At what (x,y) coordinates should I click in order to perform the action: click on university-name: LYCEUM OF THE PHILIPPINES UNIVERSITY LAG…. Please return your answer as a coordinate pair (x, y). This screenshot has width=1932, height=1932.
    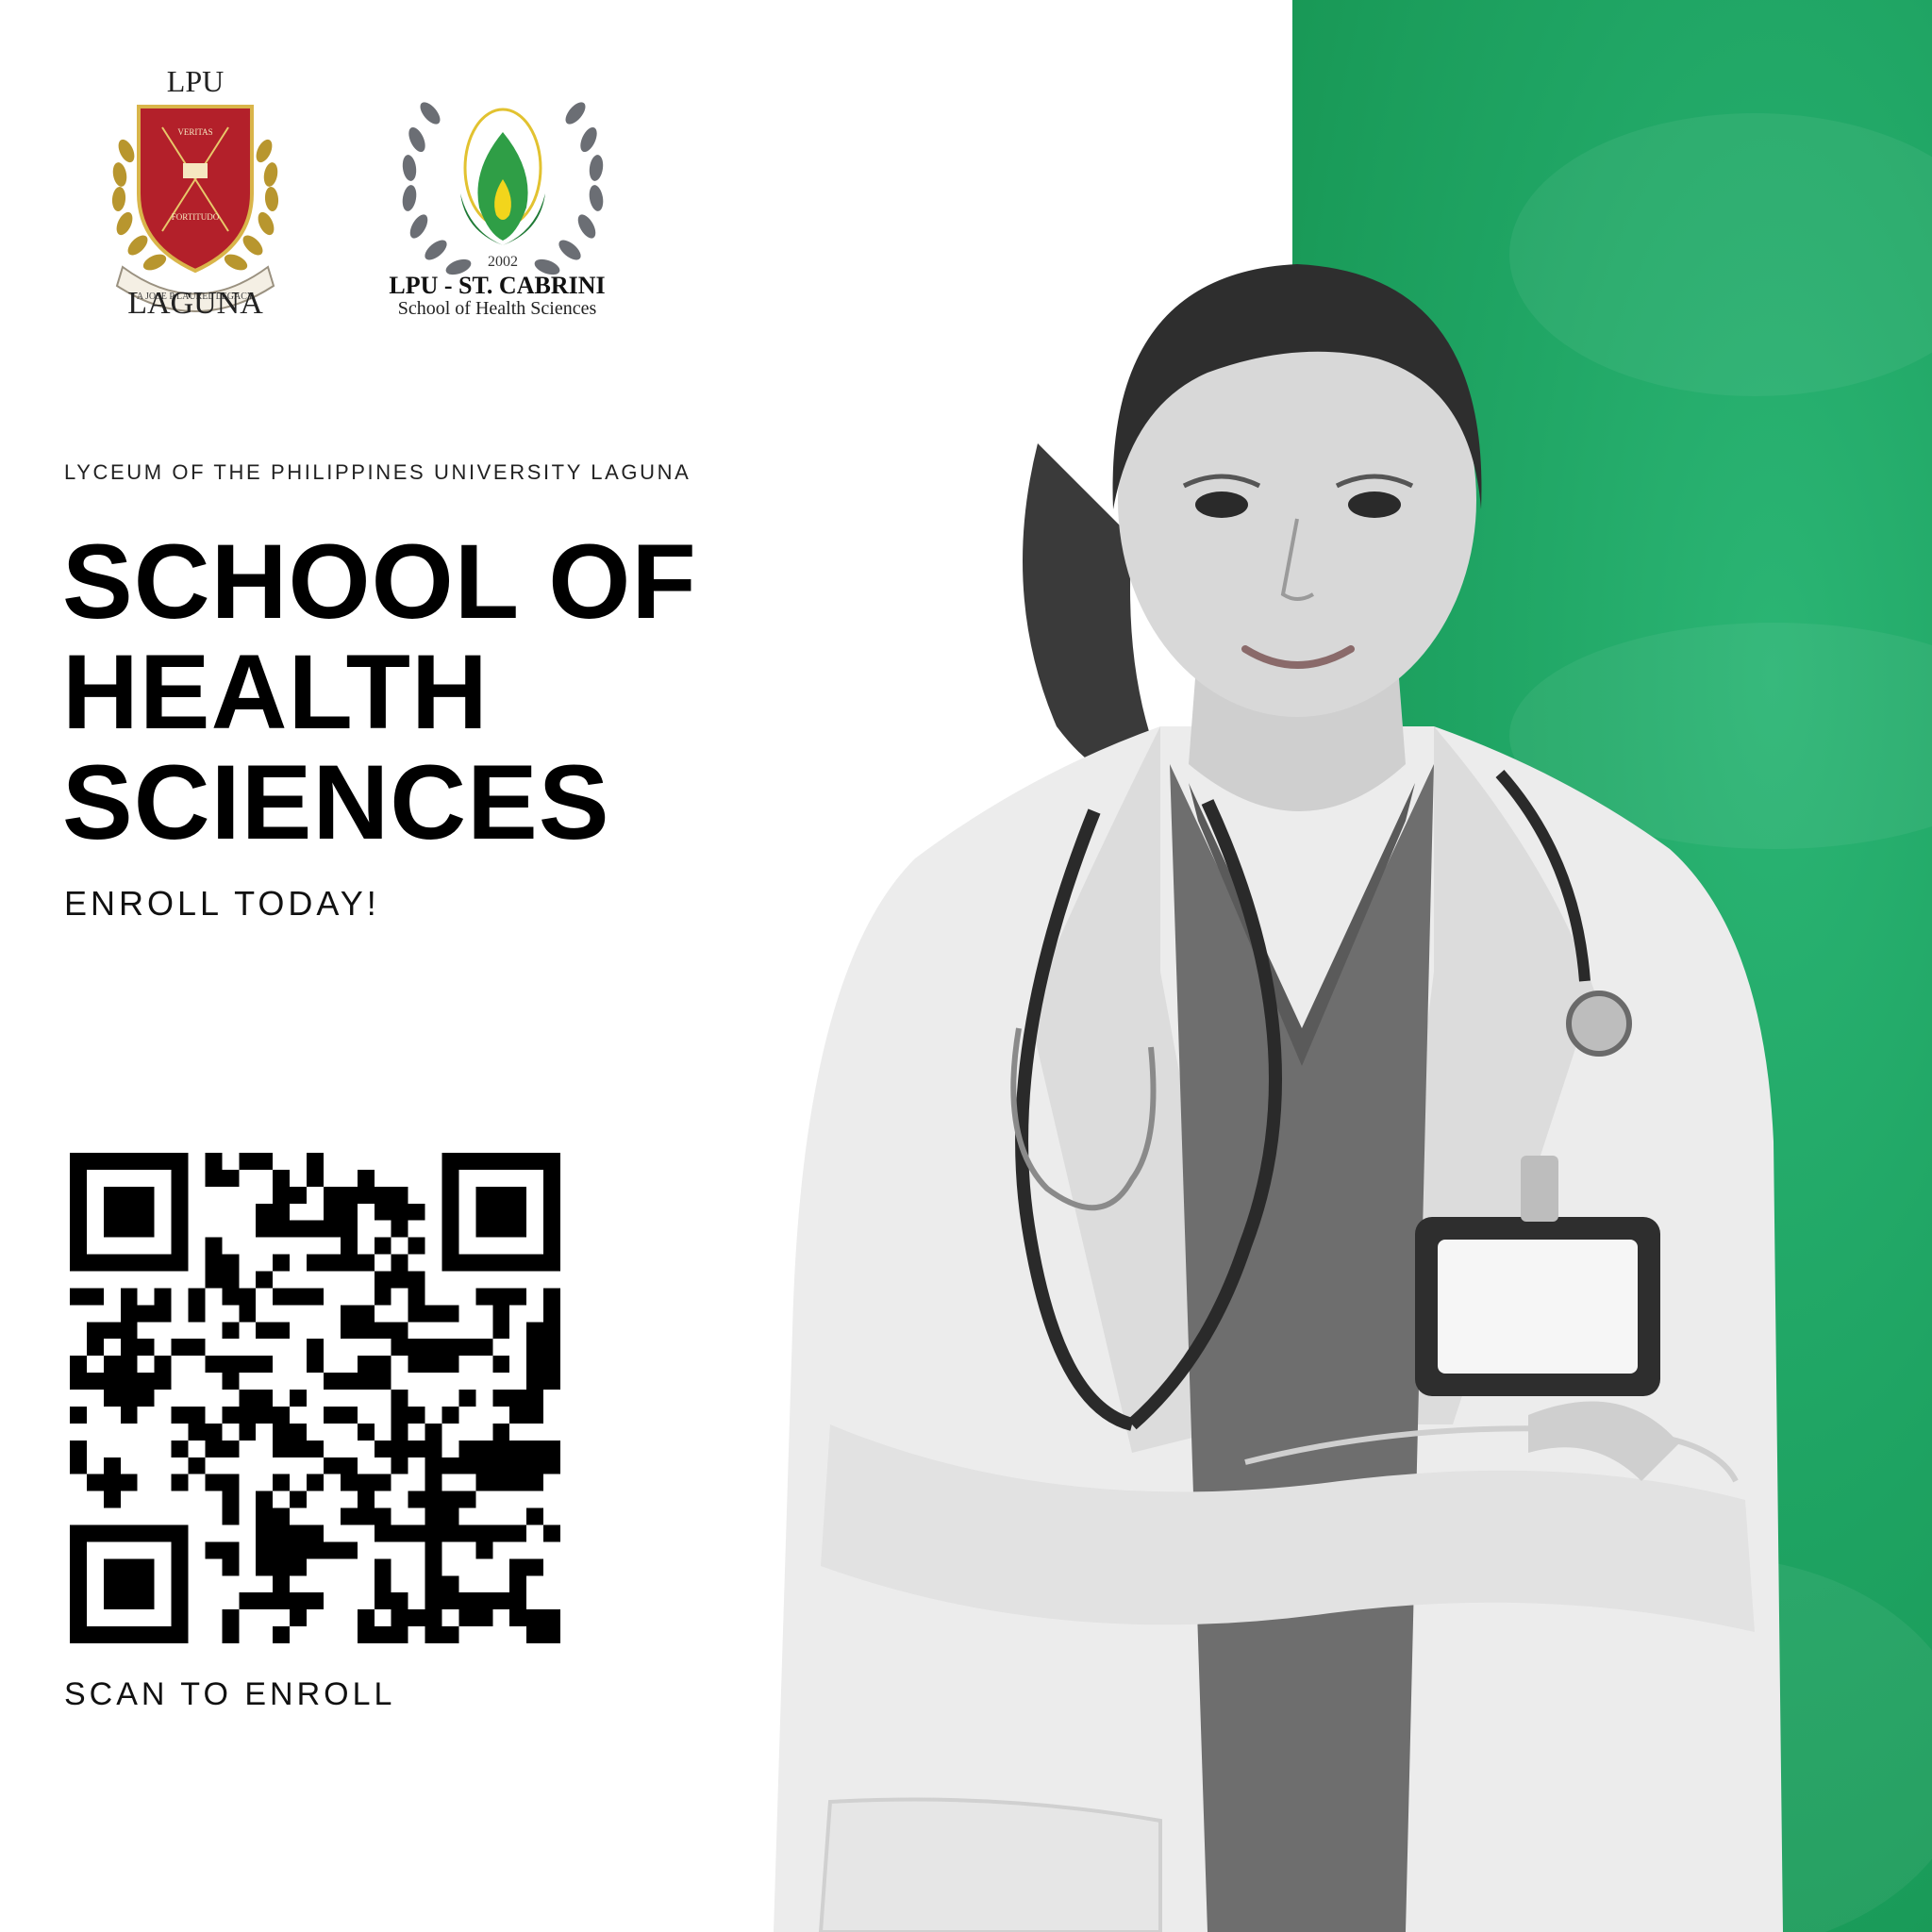
    Looking at the image, I should click on (377, 472).